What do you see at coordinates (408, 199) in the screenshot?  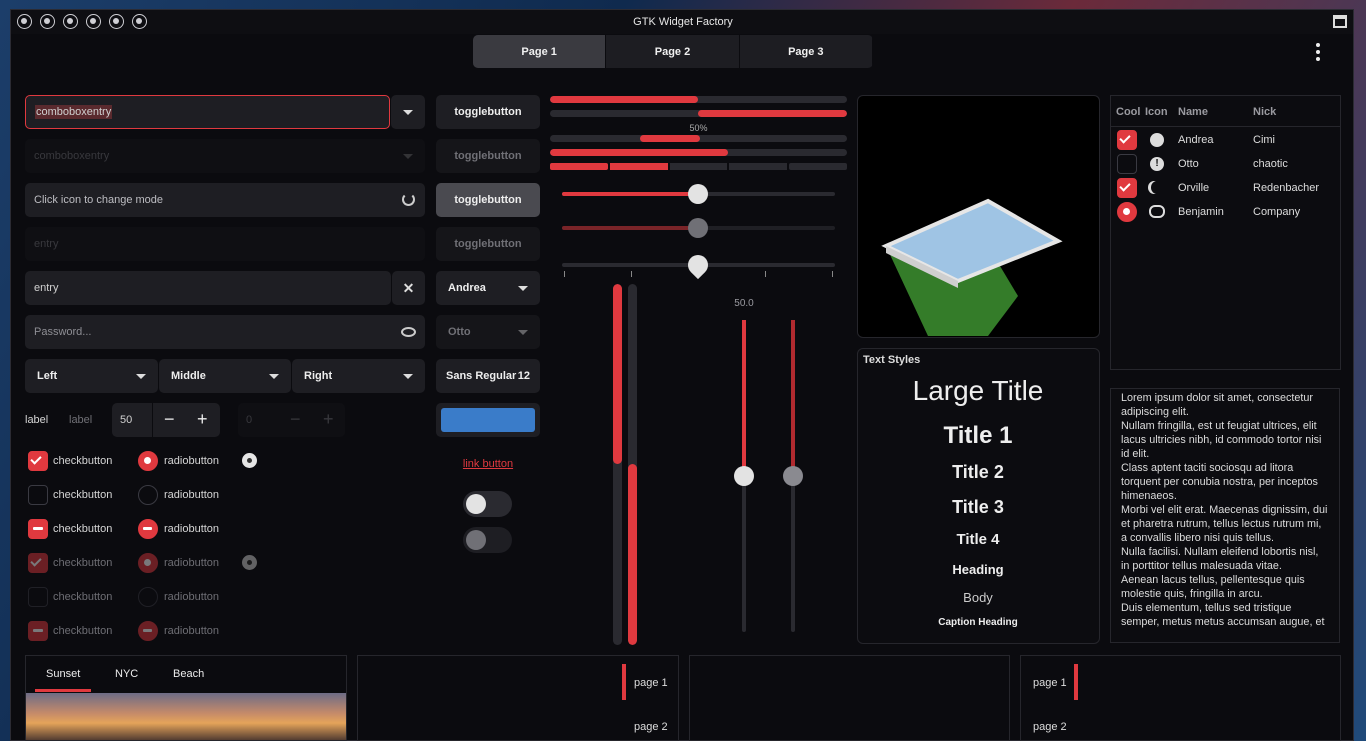 I see `refresh-icon` at bounding box center [408, 199].